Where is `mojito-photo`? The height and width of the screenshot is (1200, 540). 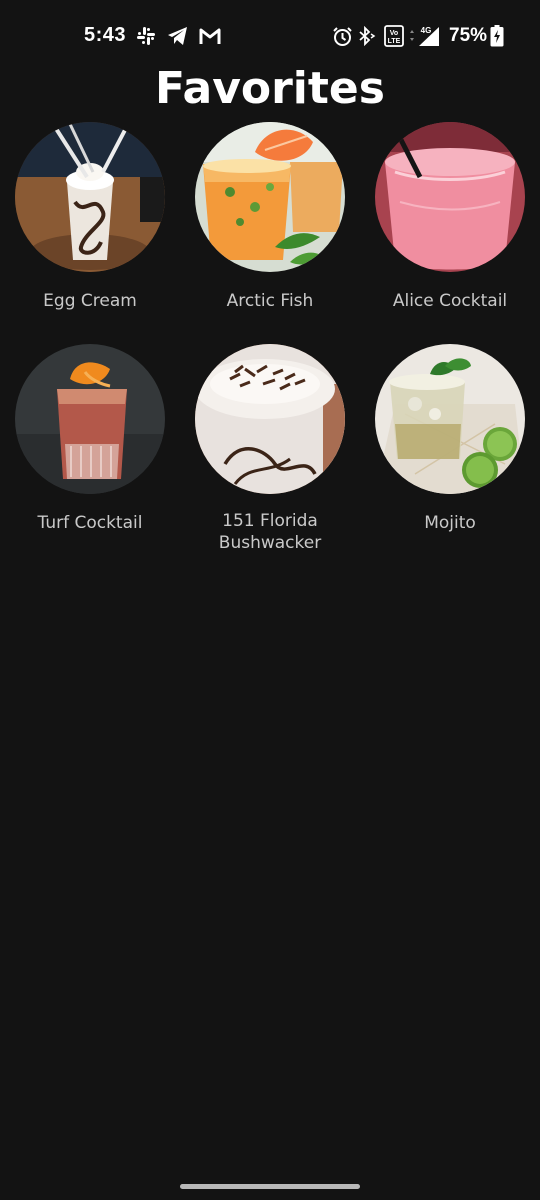 mojito-photo is located at coordinates (450, 419).